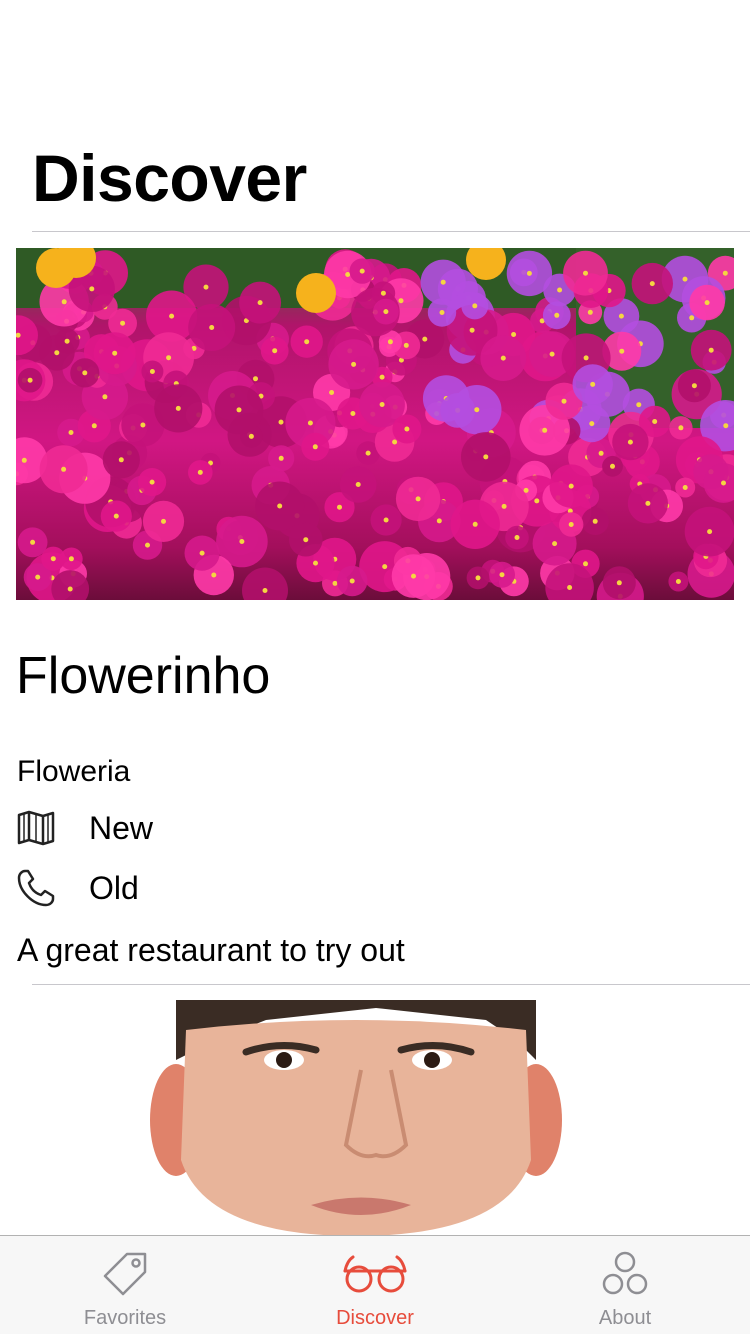 This screenshot has width=750, height=1334. Describe the element at coordinates (74, 771) in the screenshot. I see `restaurant-type: Floweria` at that location.